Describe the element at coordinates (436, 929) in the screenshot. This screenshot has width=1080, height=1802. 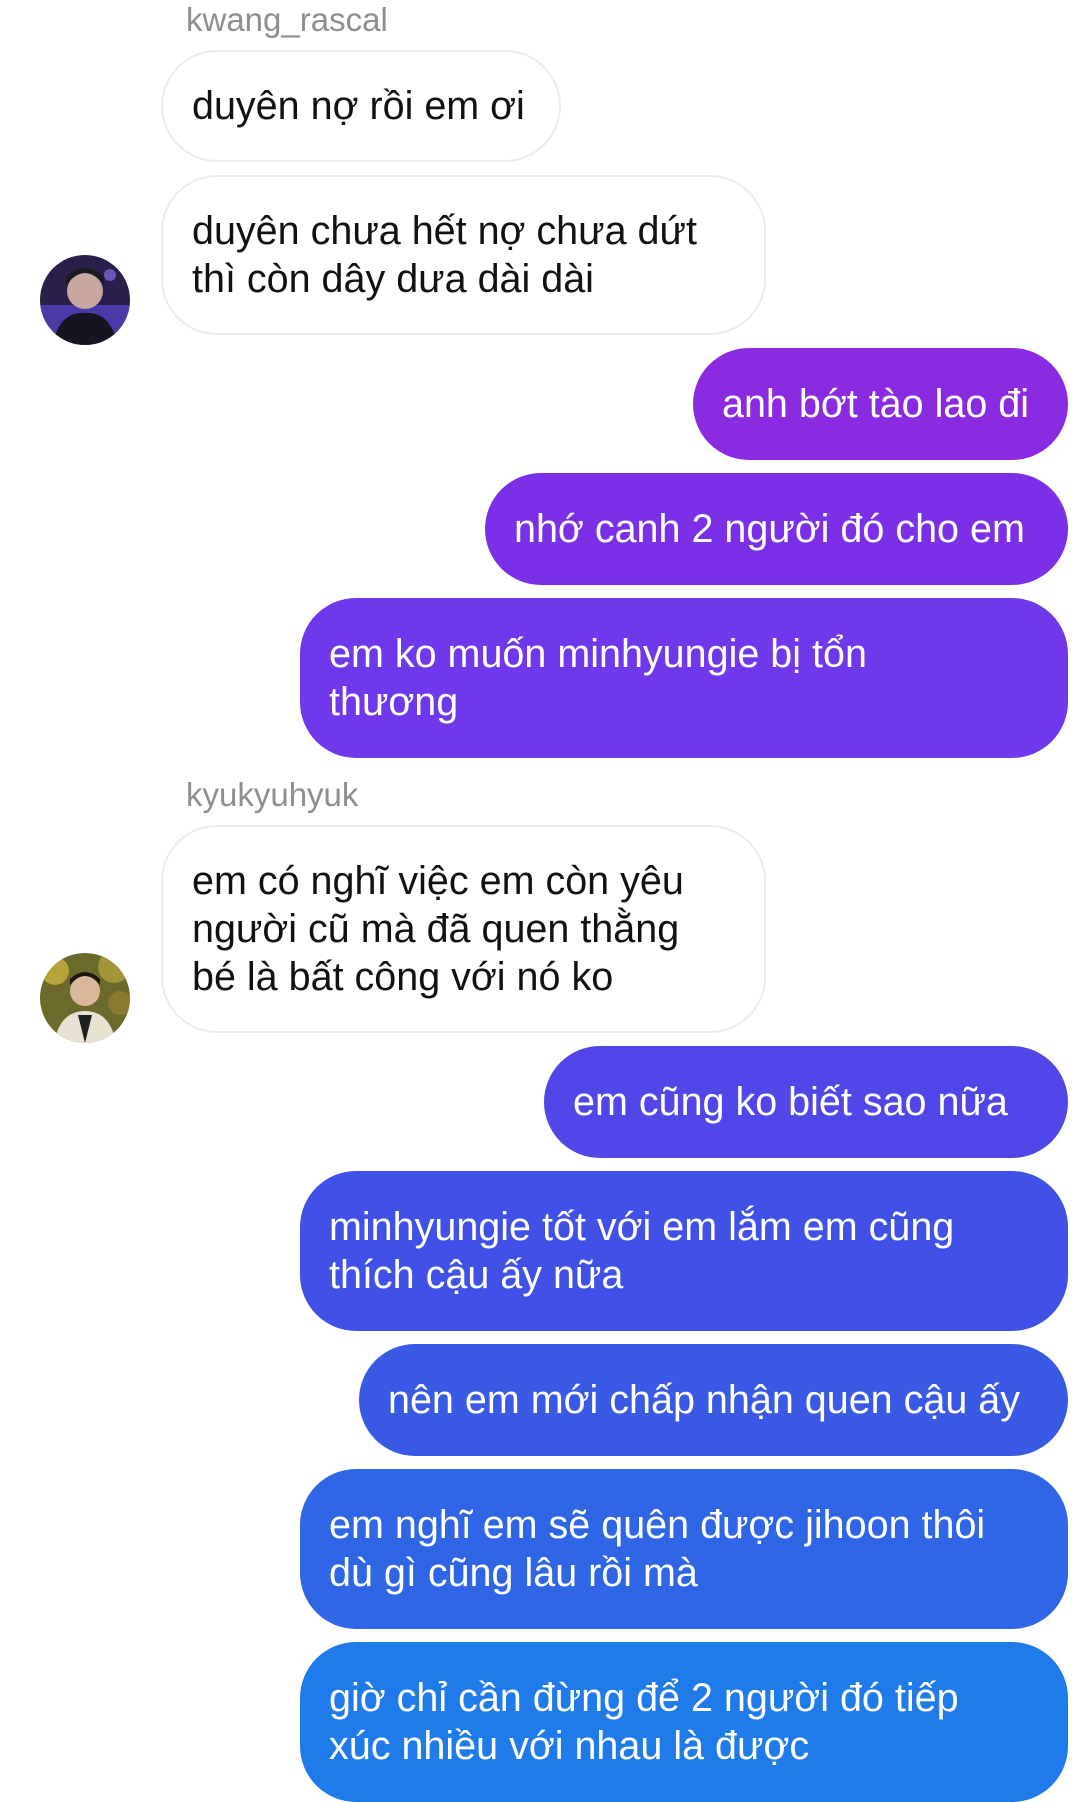
I see `message-text-line: người cũ mà đã quen thằng` at that location.